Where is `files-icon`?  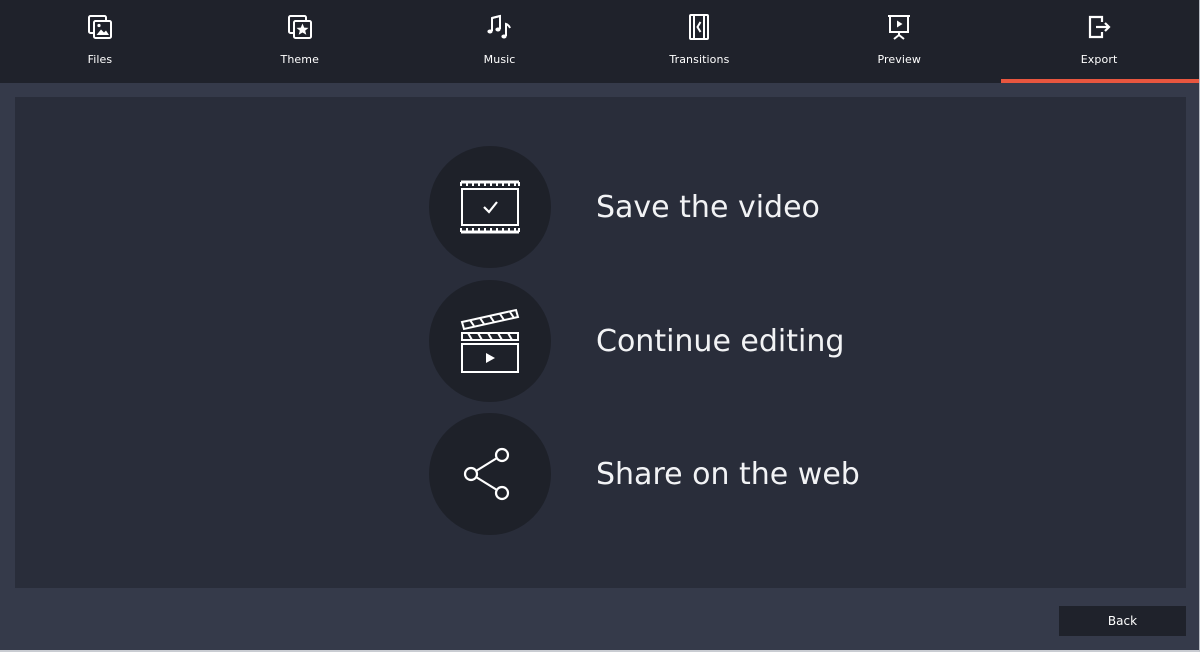 files-icon is located at coordinates (100, 27).